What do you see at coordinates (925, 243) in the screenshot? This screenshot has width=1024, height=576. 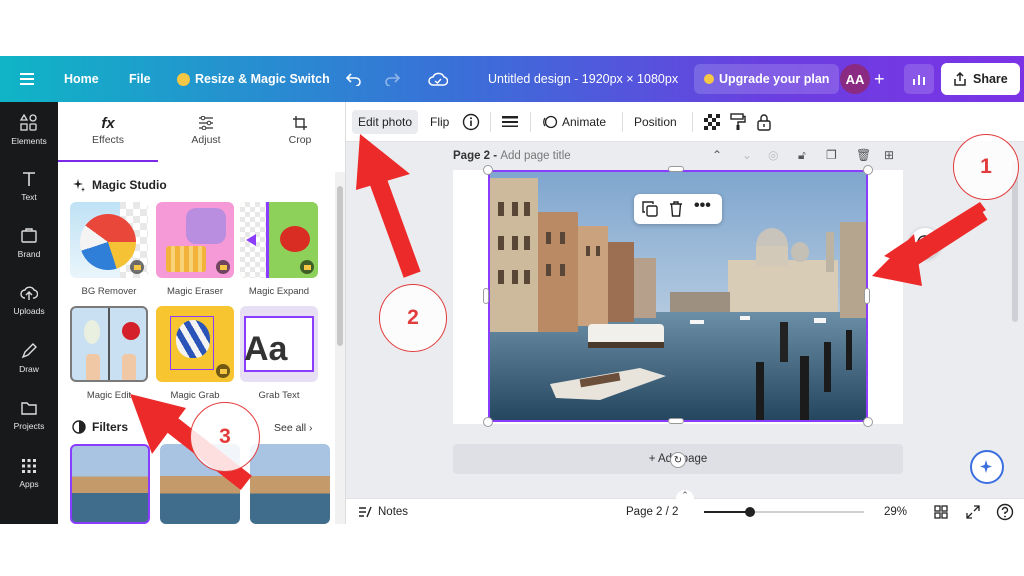 I see `comment-icon` at bounding box center [925, 243].